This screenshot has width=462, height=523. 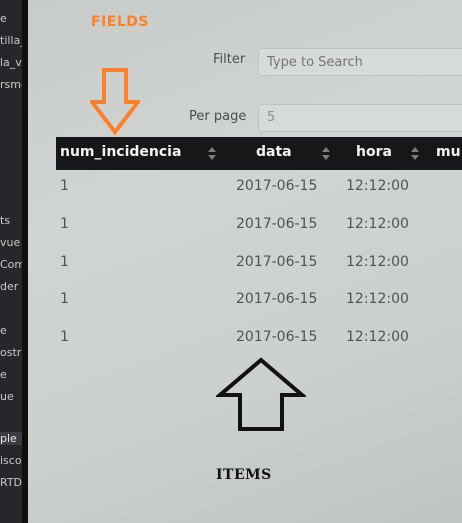 I want to click on fields-annotation-label: FIELDS, so click(x=120, y=22).